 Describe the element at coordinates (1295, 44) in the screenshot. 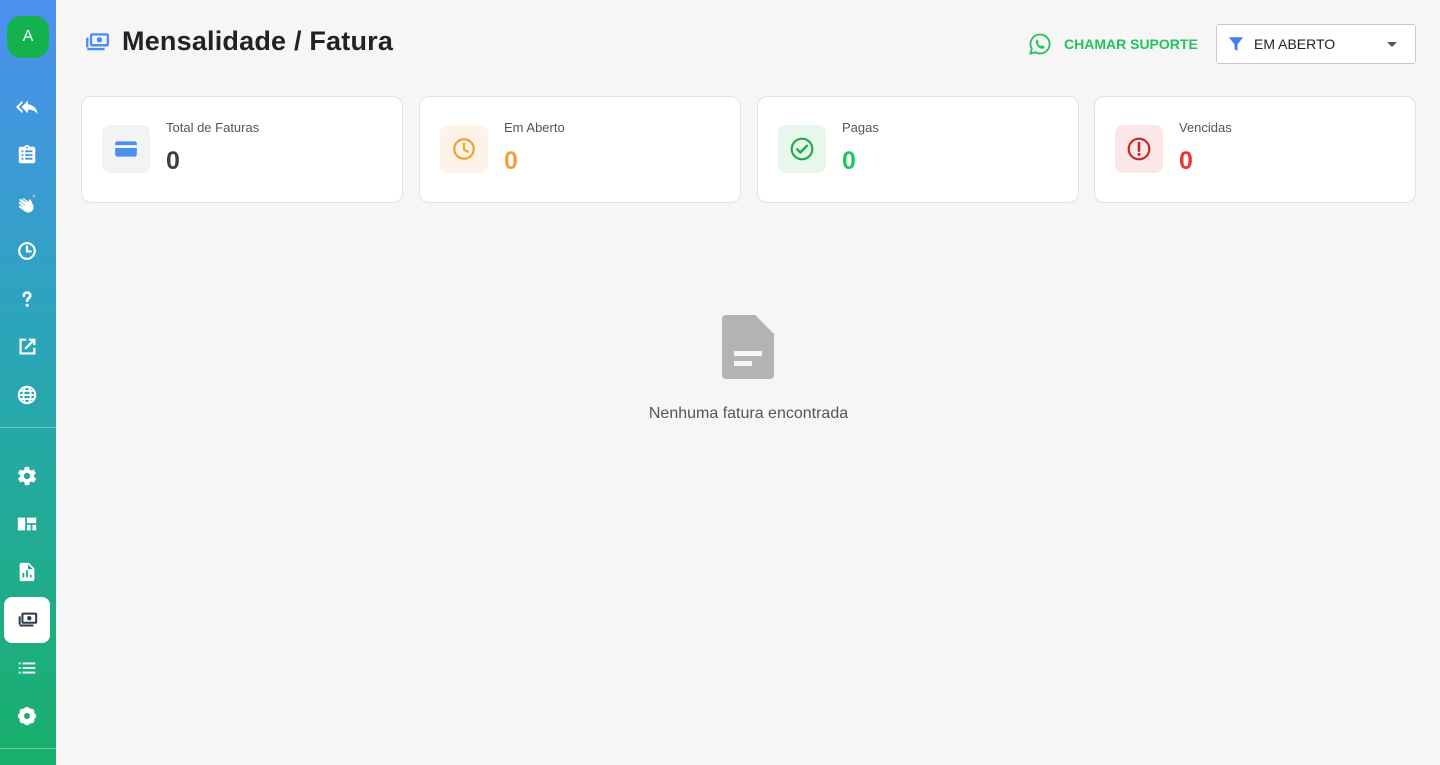

I see `status-filter-value: EM ABERTO` at that location.